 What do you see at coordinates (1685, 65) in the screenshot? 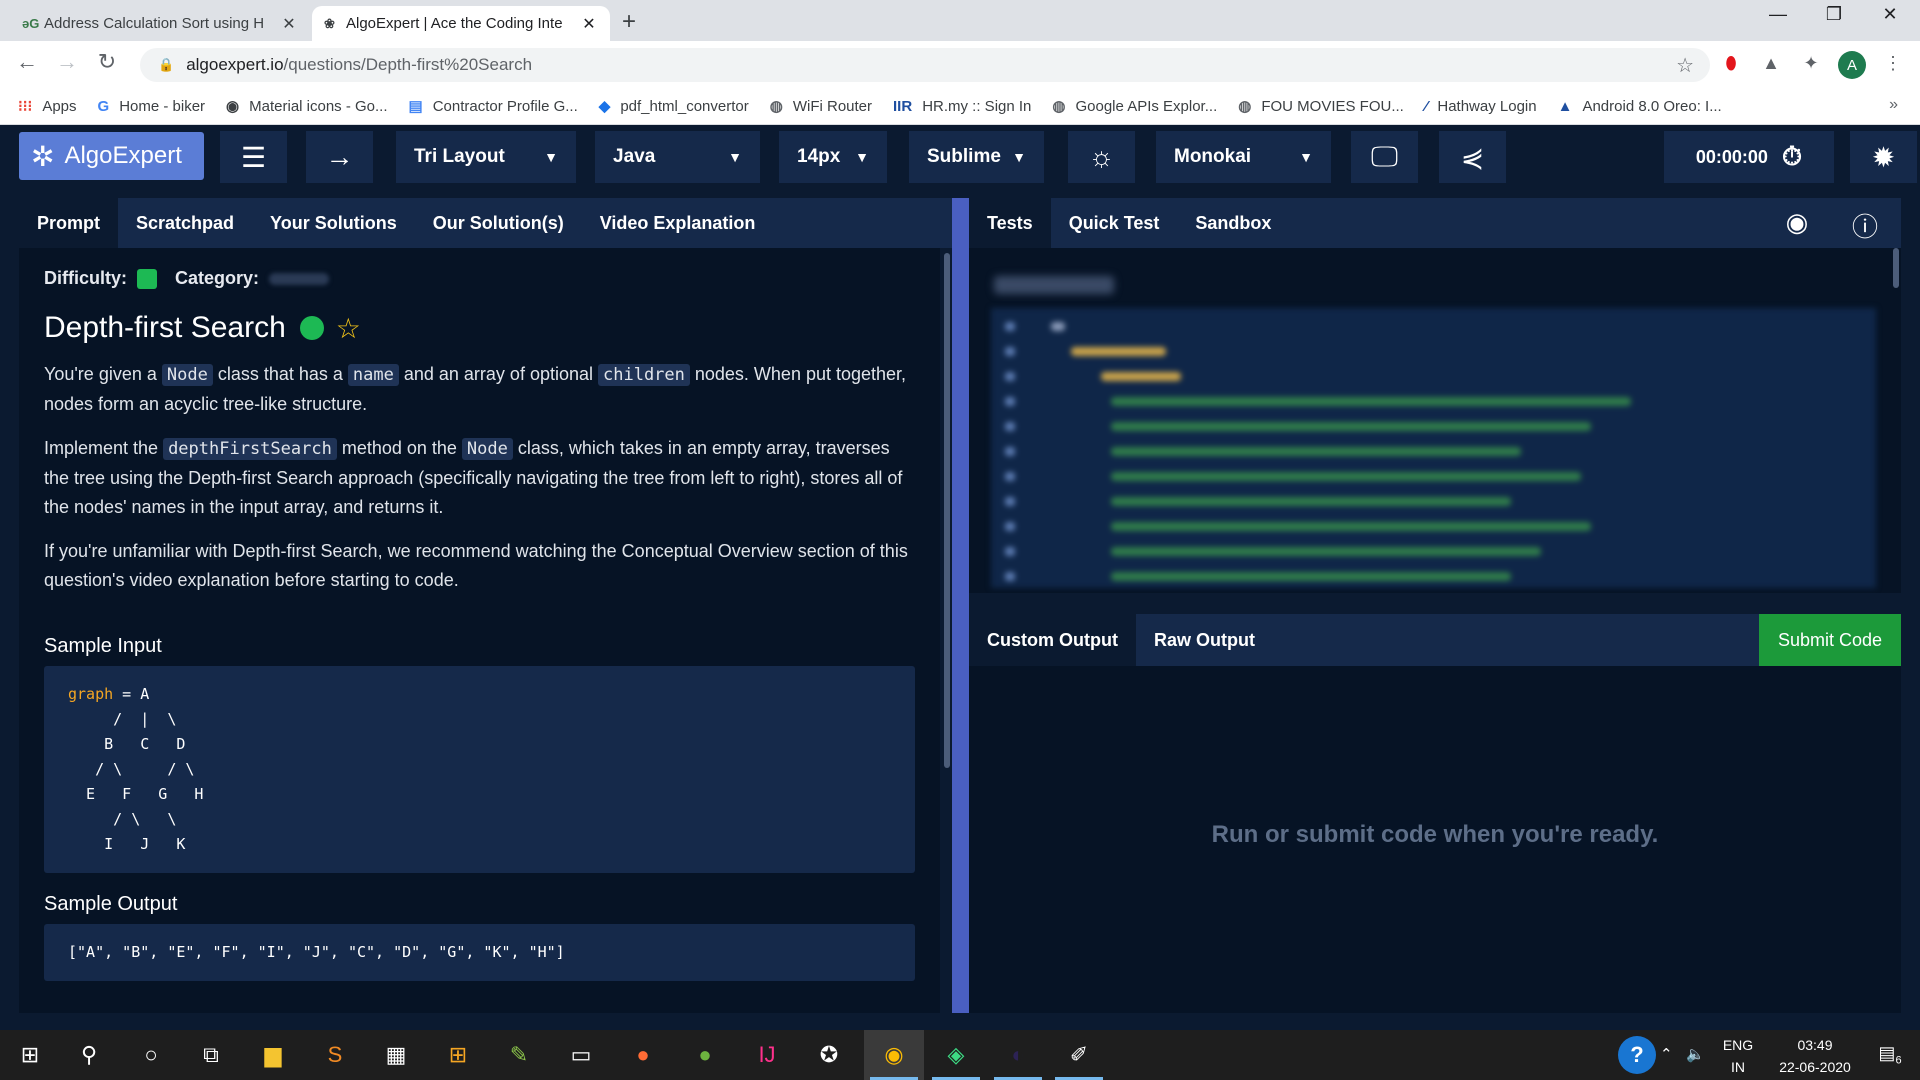
I see `bookmark-star-icon: ☆` at bounding box center [1685, 65].